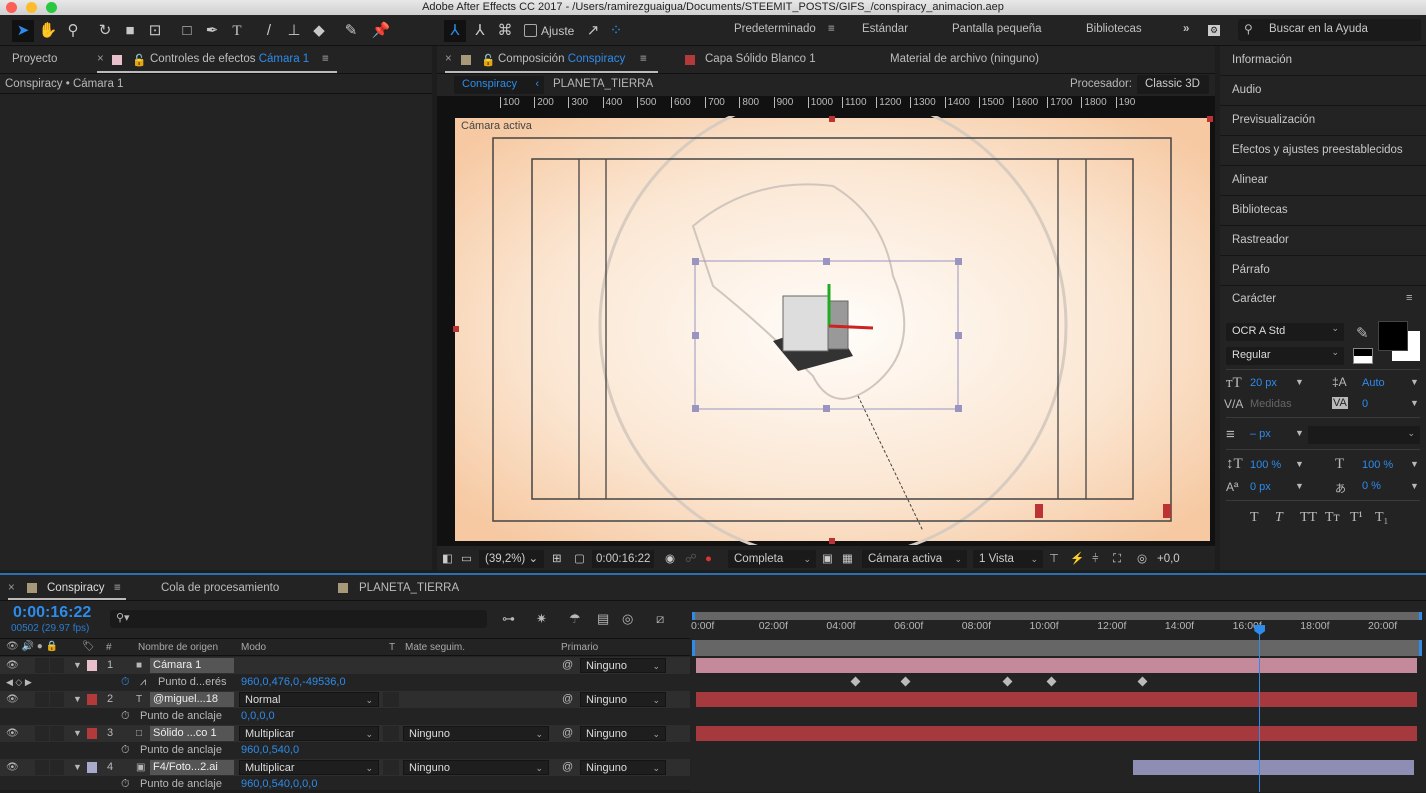 Image resolution: width=1426 pixels, height=793 pixels. Describe the element at coordinates (775, 29) in the screenshot. I see `workspace-predeterminado: Predeterminado` at that location.